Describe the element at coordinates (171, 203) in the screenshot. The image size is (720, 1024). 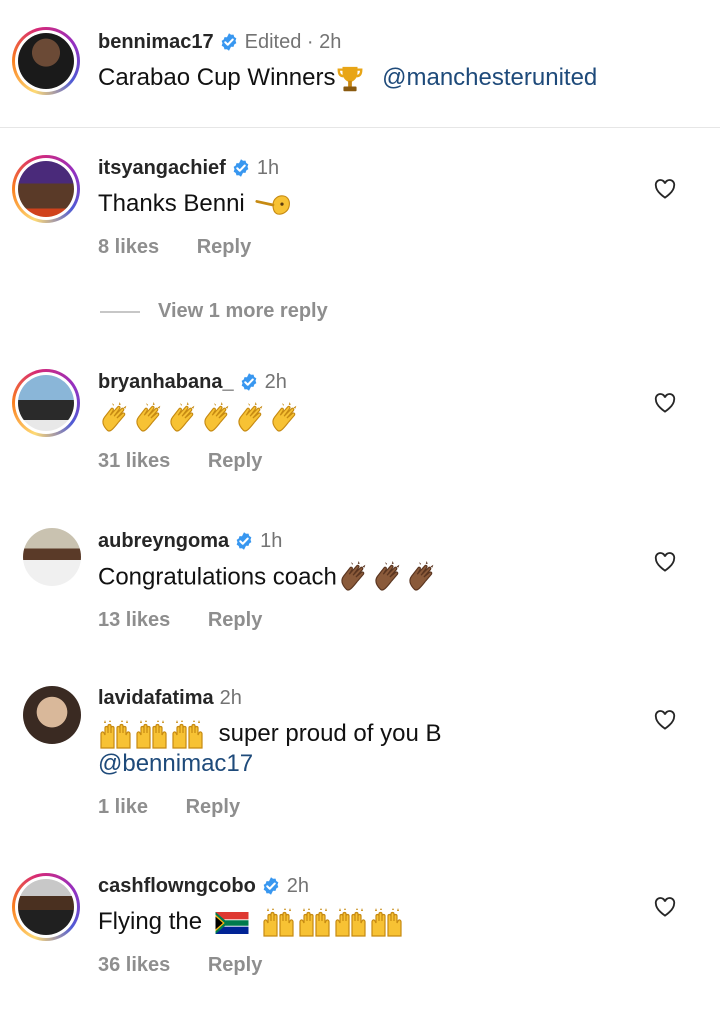
I see `comment-text: Thanks Benni` at that location.